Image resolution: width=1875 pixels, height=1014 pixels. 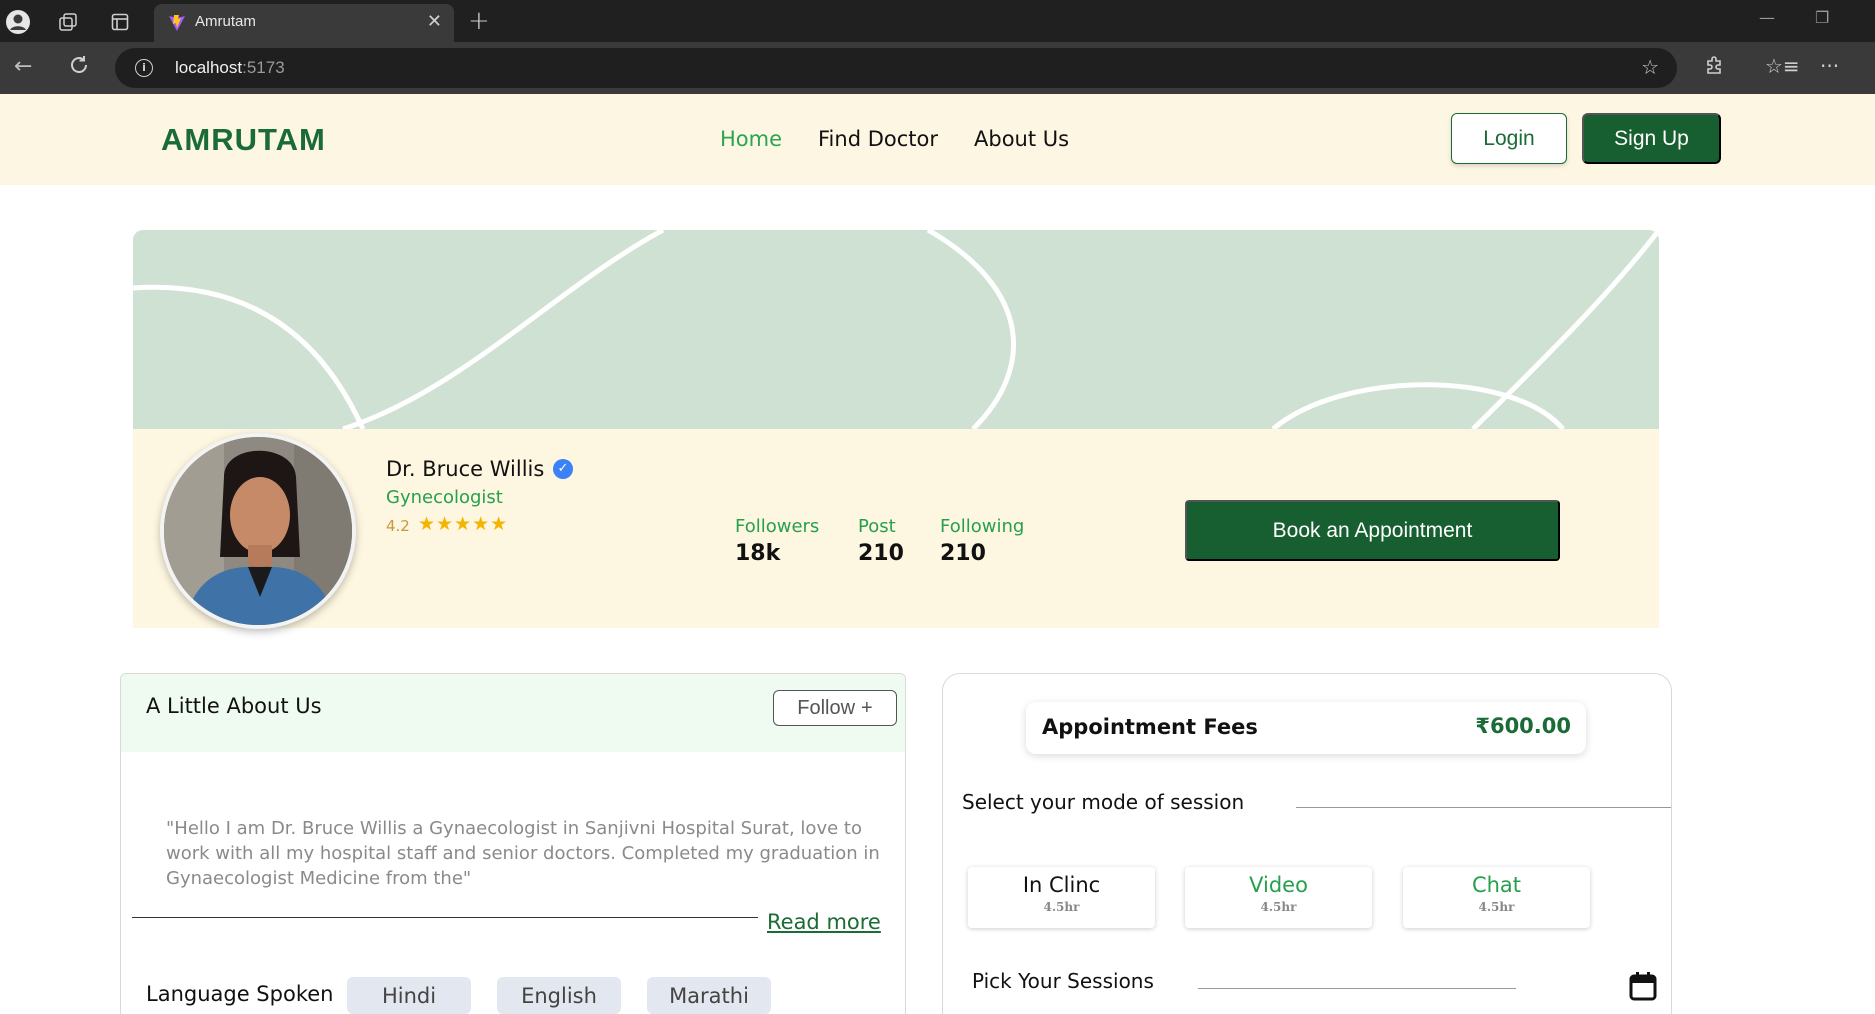 What do you see at coordinates (1643, 986) in the screenshot?
I see `calendar-icon` at bounding box center [1643, 986].